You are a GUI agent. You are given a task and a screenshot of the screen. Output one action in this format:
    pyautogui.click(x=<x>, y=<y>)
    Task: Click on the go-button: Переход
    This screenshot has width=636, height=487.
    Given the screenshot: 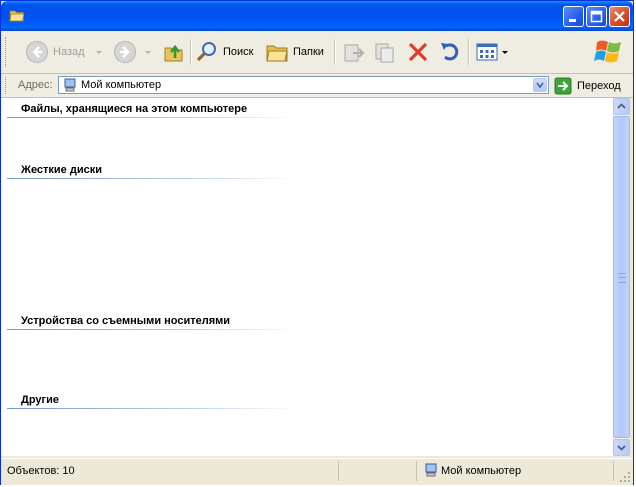 What is the action you would take?
    pyautogui.click(x=587, y=85)
    